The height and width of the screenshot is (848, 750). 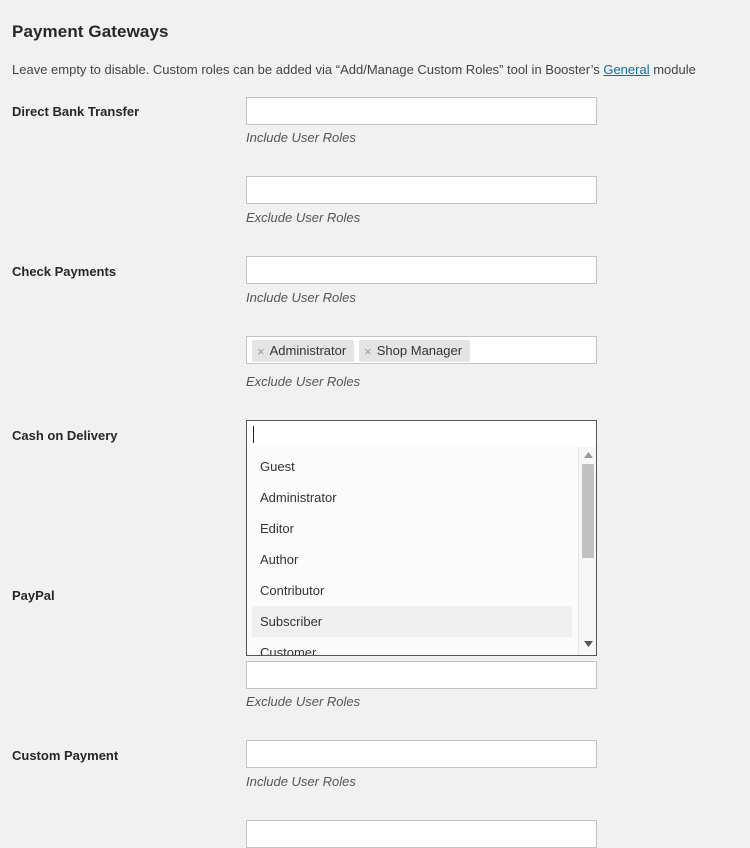 What do you see at coordinates (412, 559) in the screenshot?
I see `dropdown-option-author: Author` at bounding box center [412, 559].